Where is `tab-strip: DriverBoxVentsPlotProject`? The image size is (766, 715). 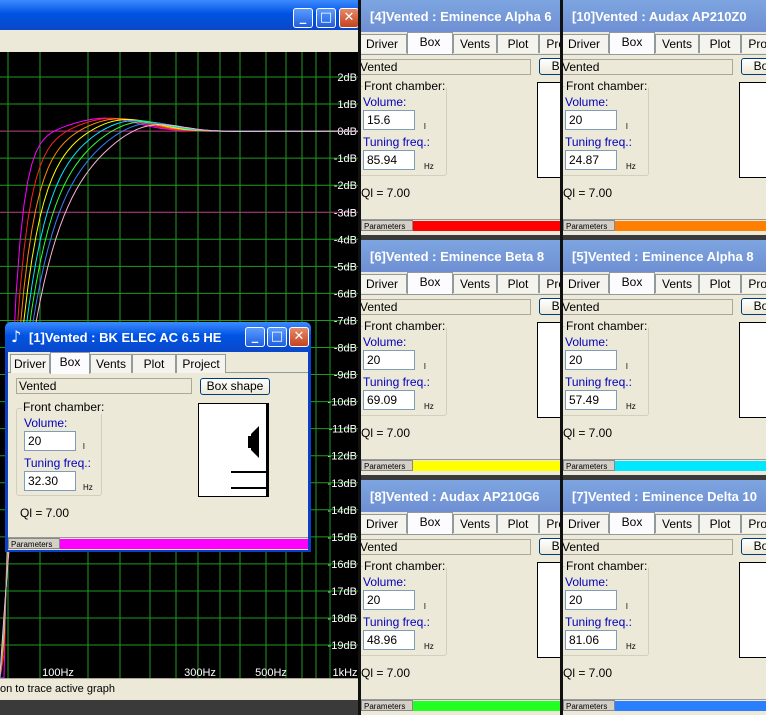
tab-strip: DriverBoxVentsPlotProject is located at coordinates (664, 283).